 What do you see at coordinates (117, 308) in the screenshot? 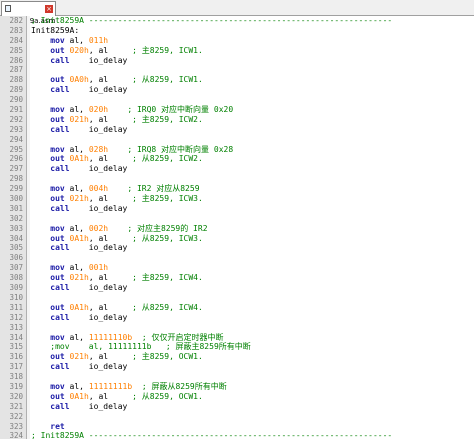
I see `code-text: out 0A1h, al ; 从8259, ICW4.` at bounding box center [117, 308].